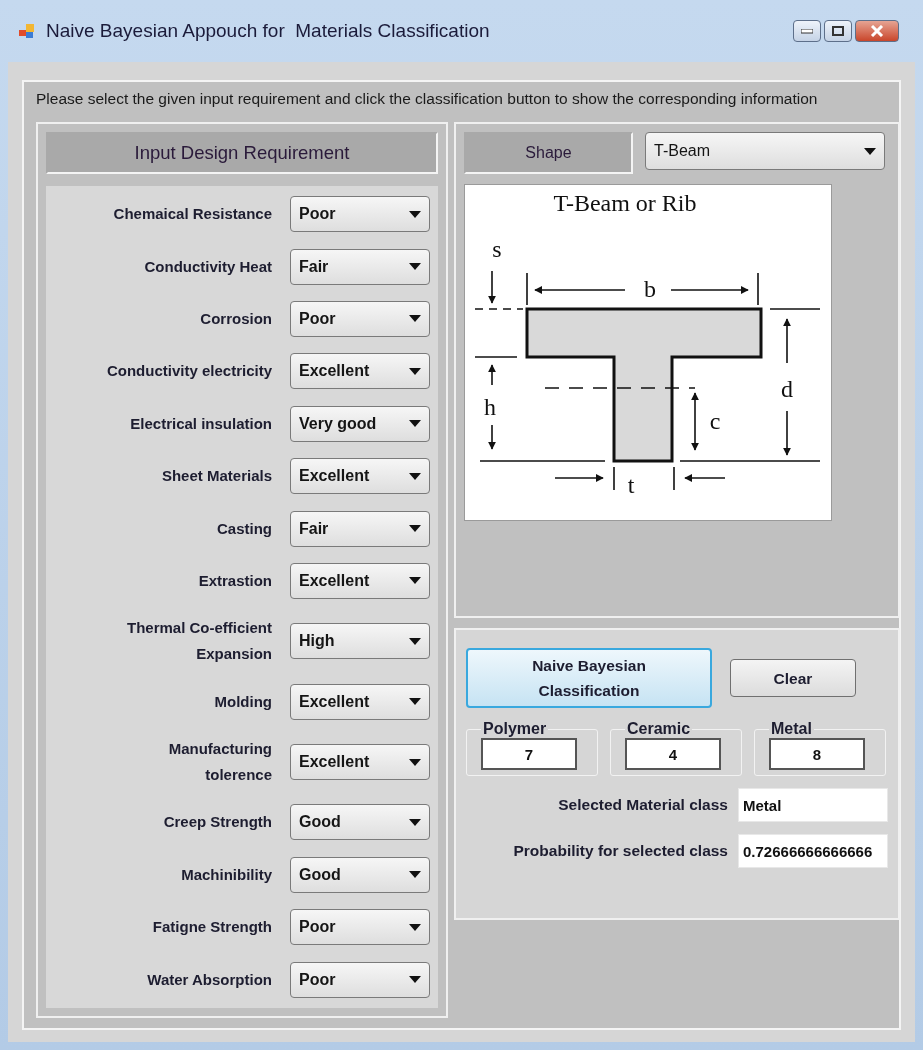  I want to click on requirement-label: Corrosion, so click(235, 318).